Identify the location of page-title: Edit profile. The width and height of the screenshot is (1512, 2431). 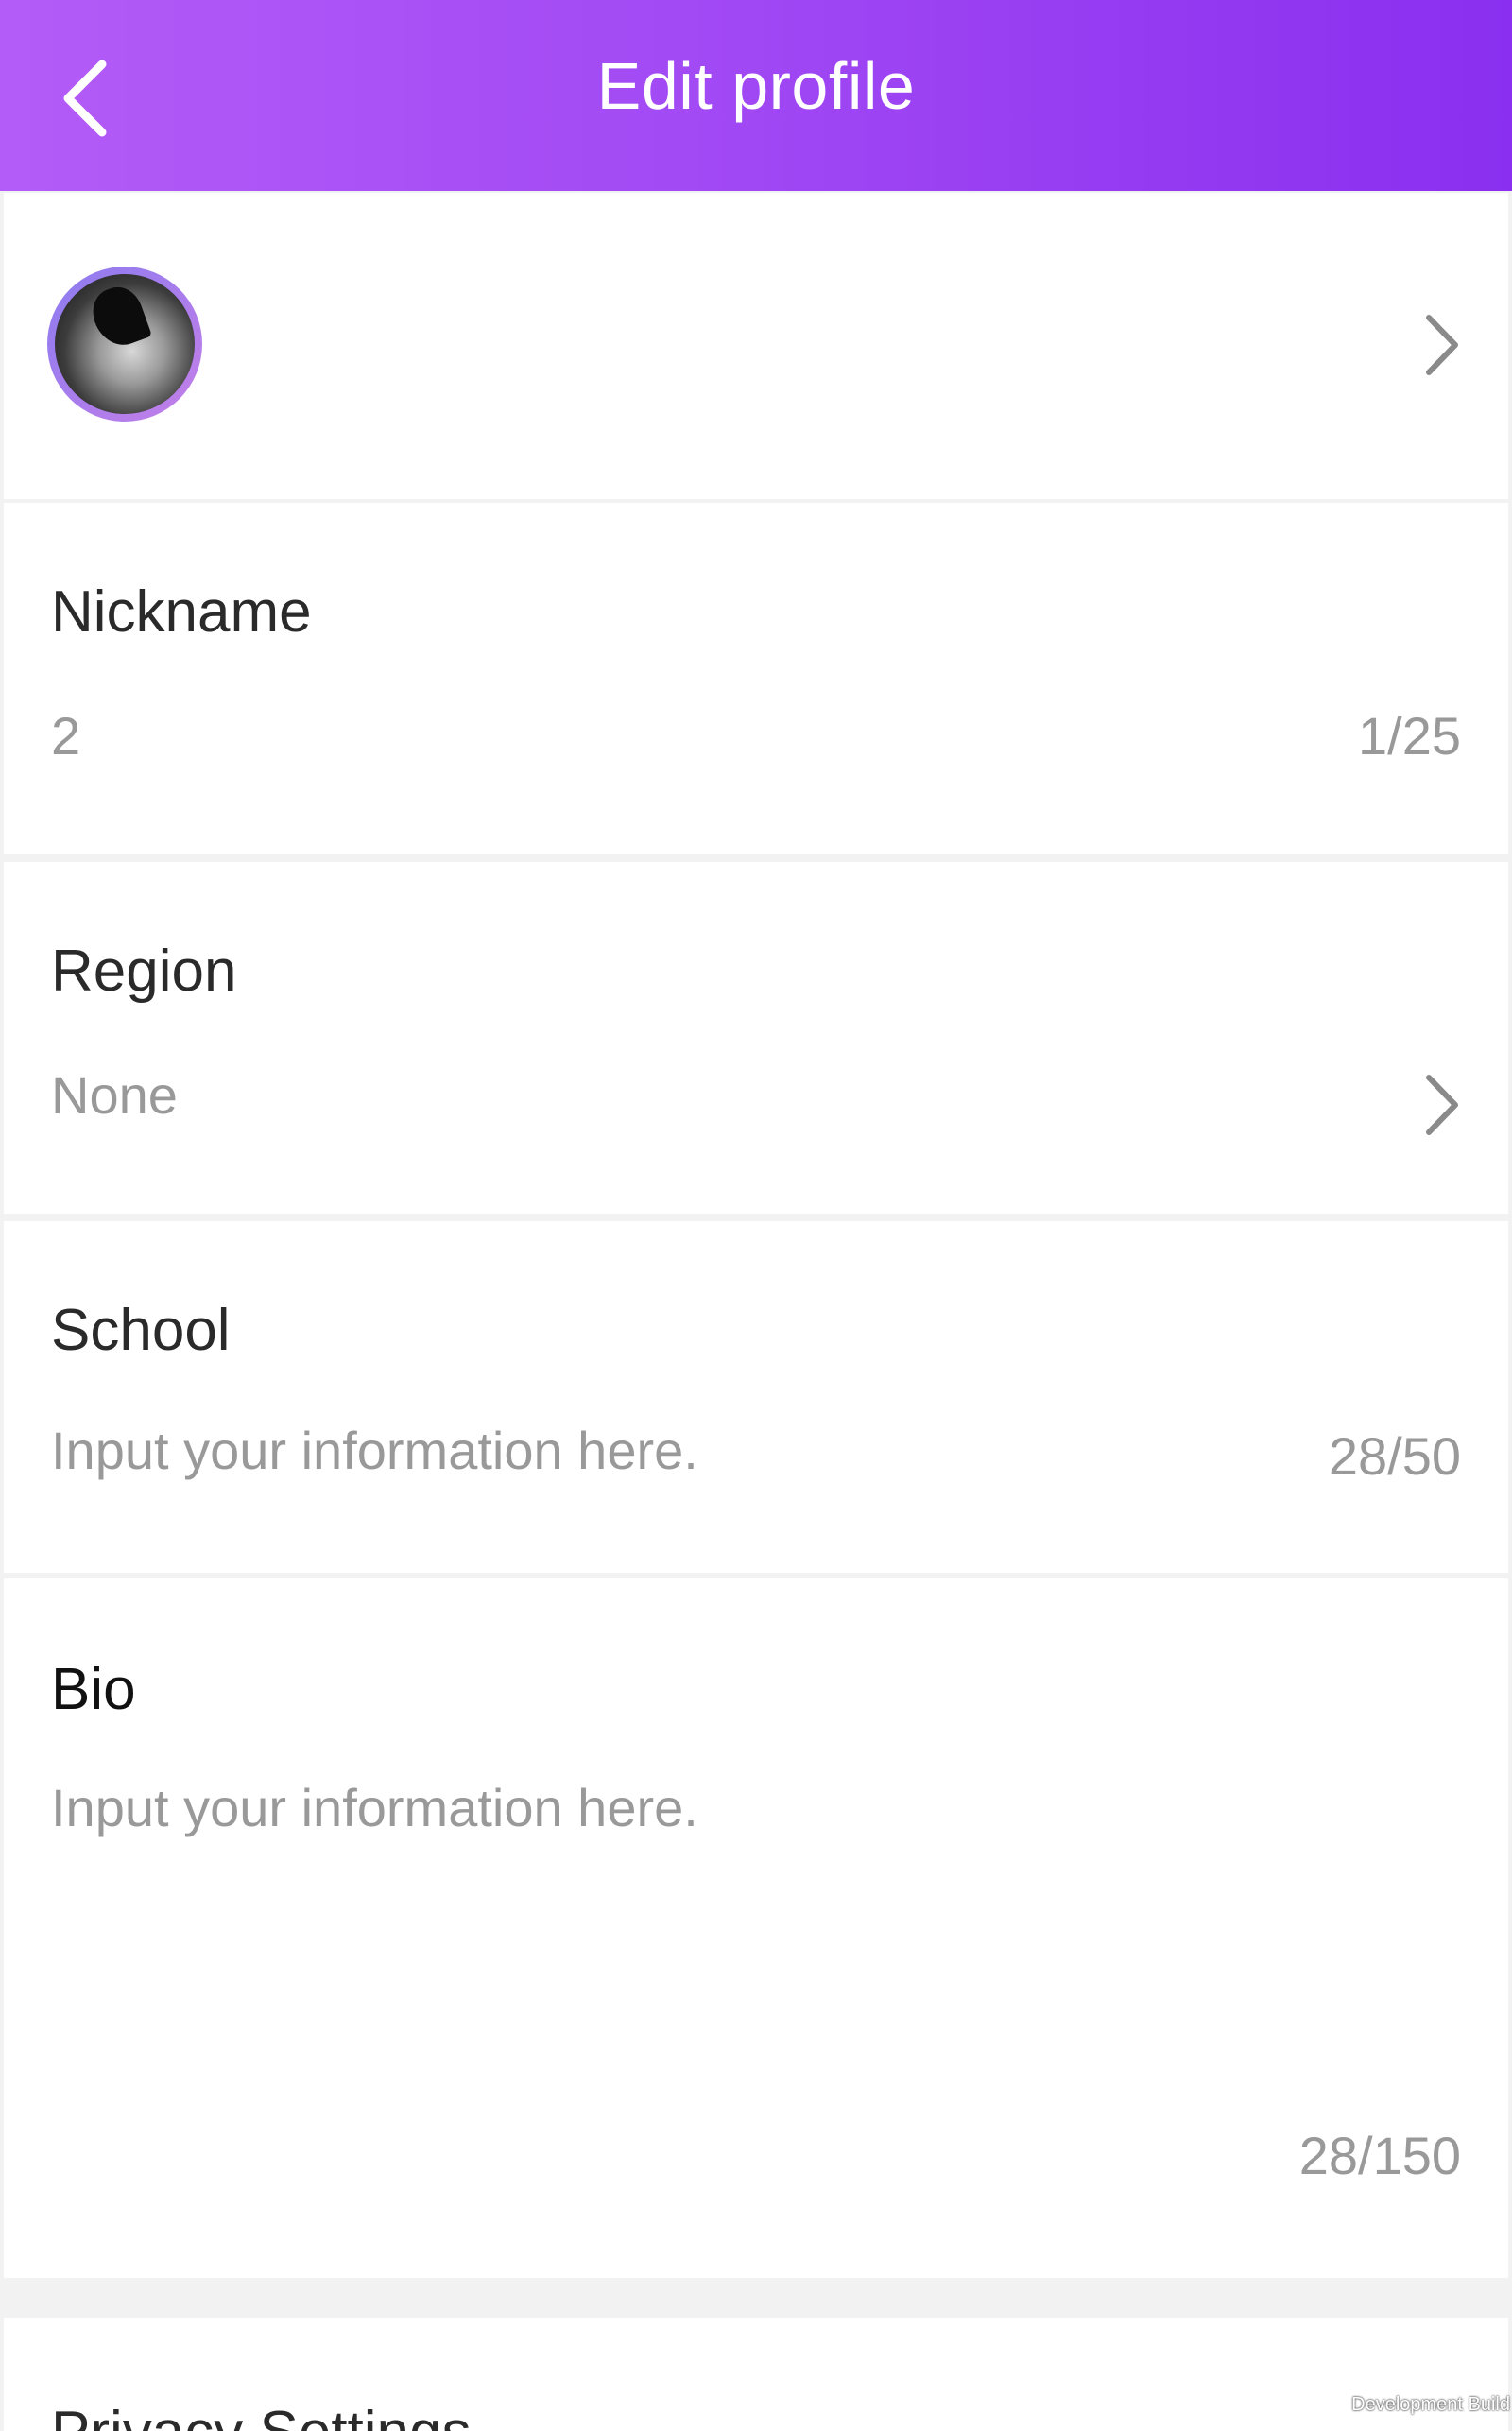
(756, 86).